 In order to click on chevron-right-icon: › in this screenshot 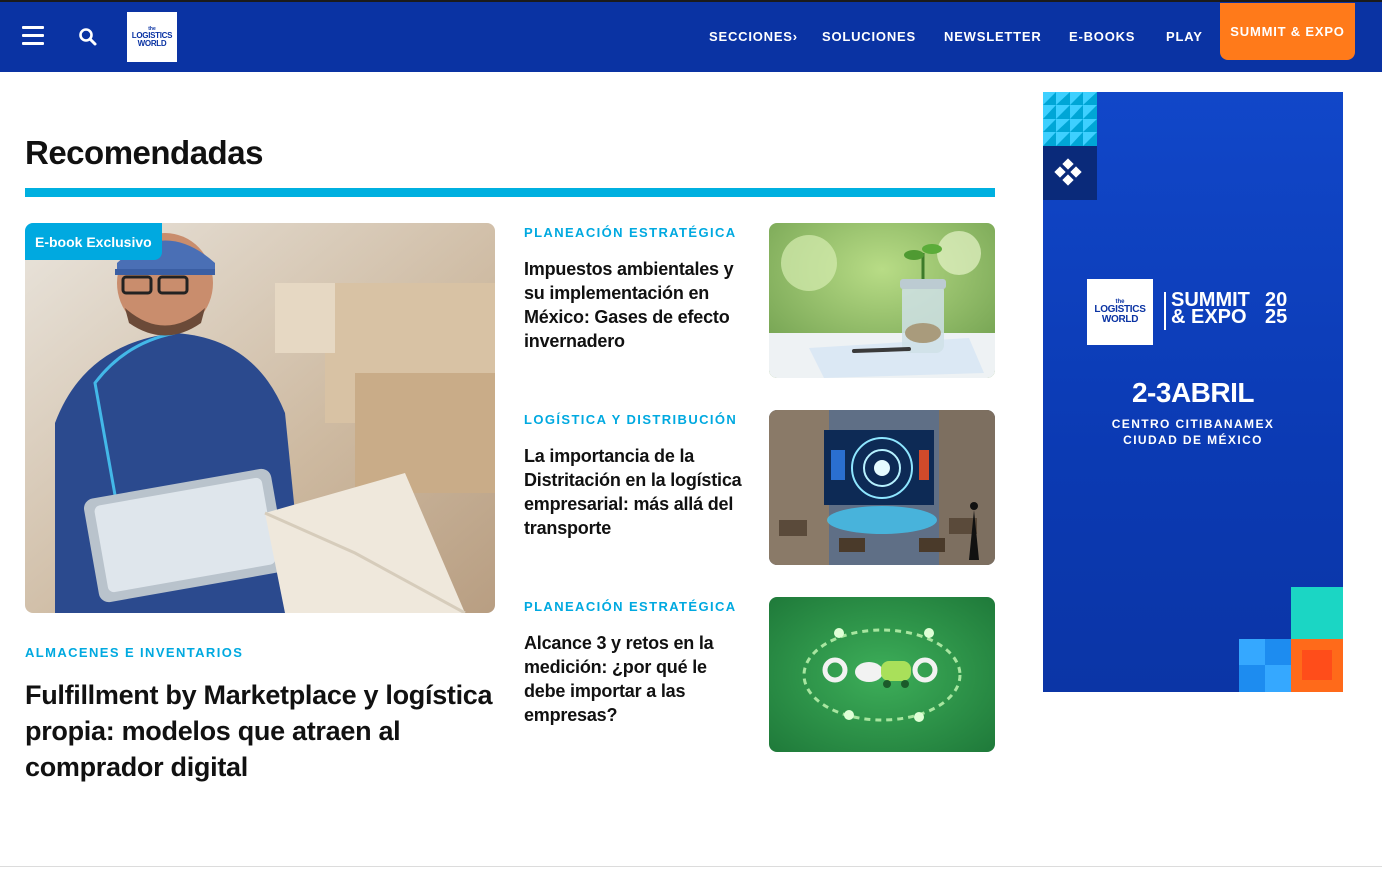, I will do `click(795, 36)`.